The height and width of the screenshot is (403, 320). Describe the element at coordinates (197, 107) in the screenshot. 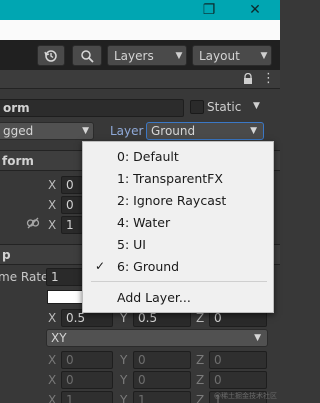

I see `static-checkbox` at that location.